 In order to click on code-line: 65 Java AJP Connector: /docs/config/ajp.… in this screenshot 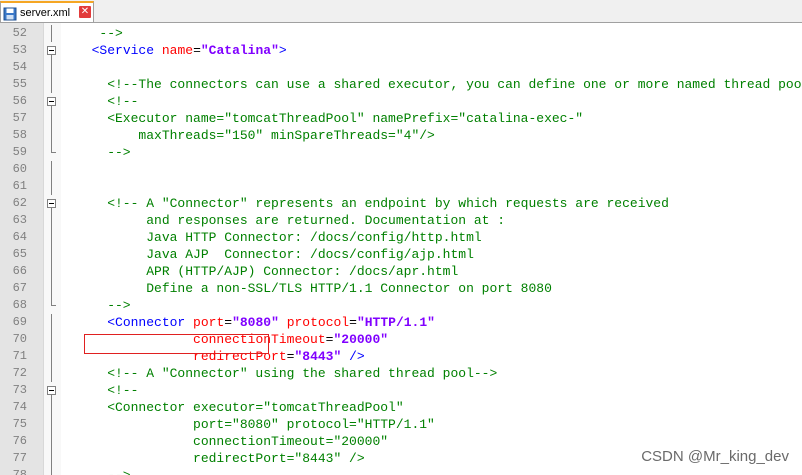, I will do `click(401, 254)`.